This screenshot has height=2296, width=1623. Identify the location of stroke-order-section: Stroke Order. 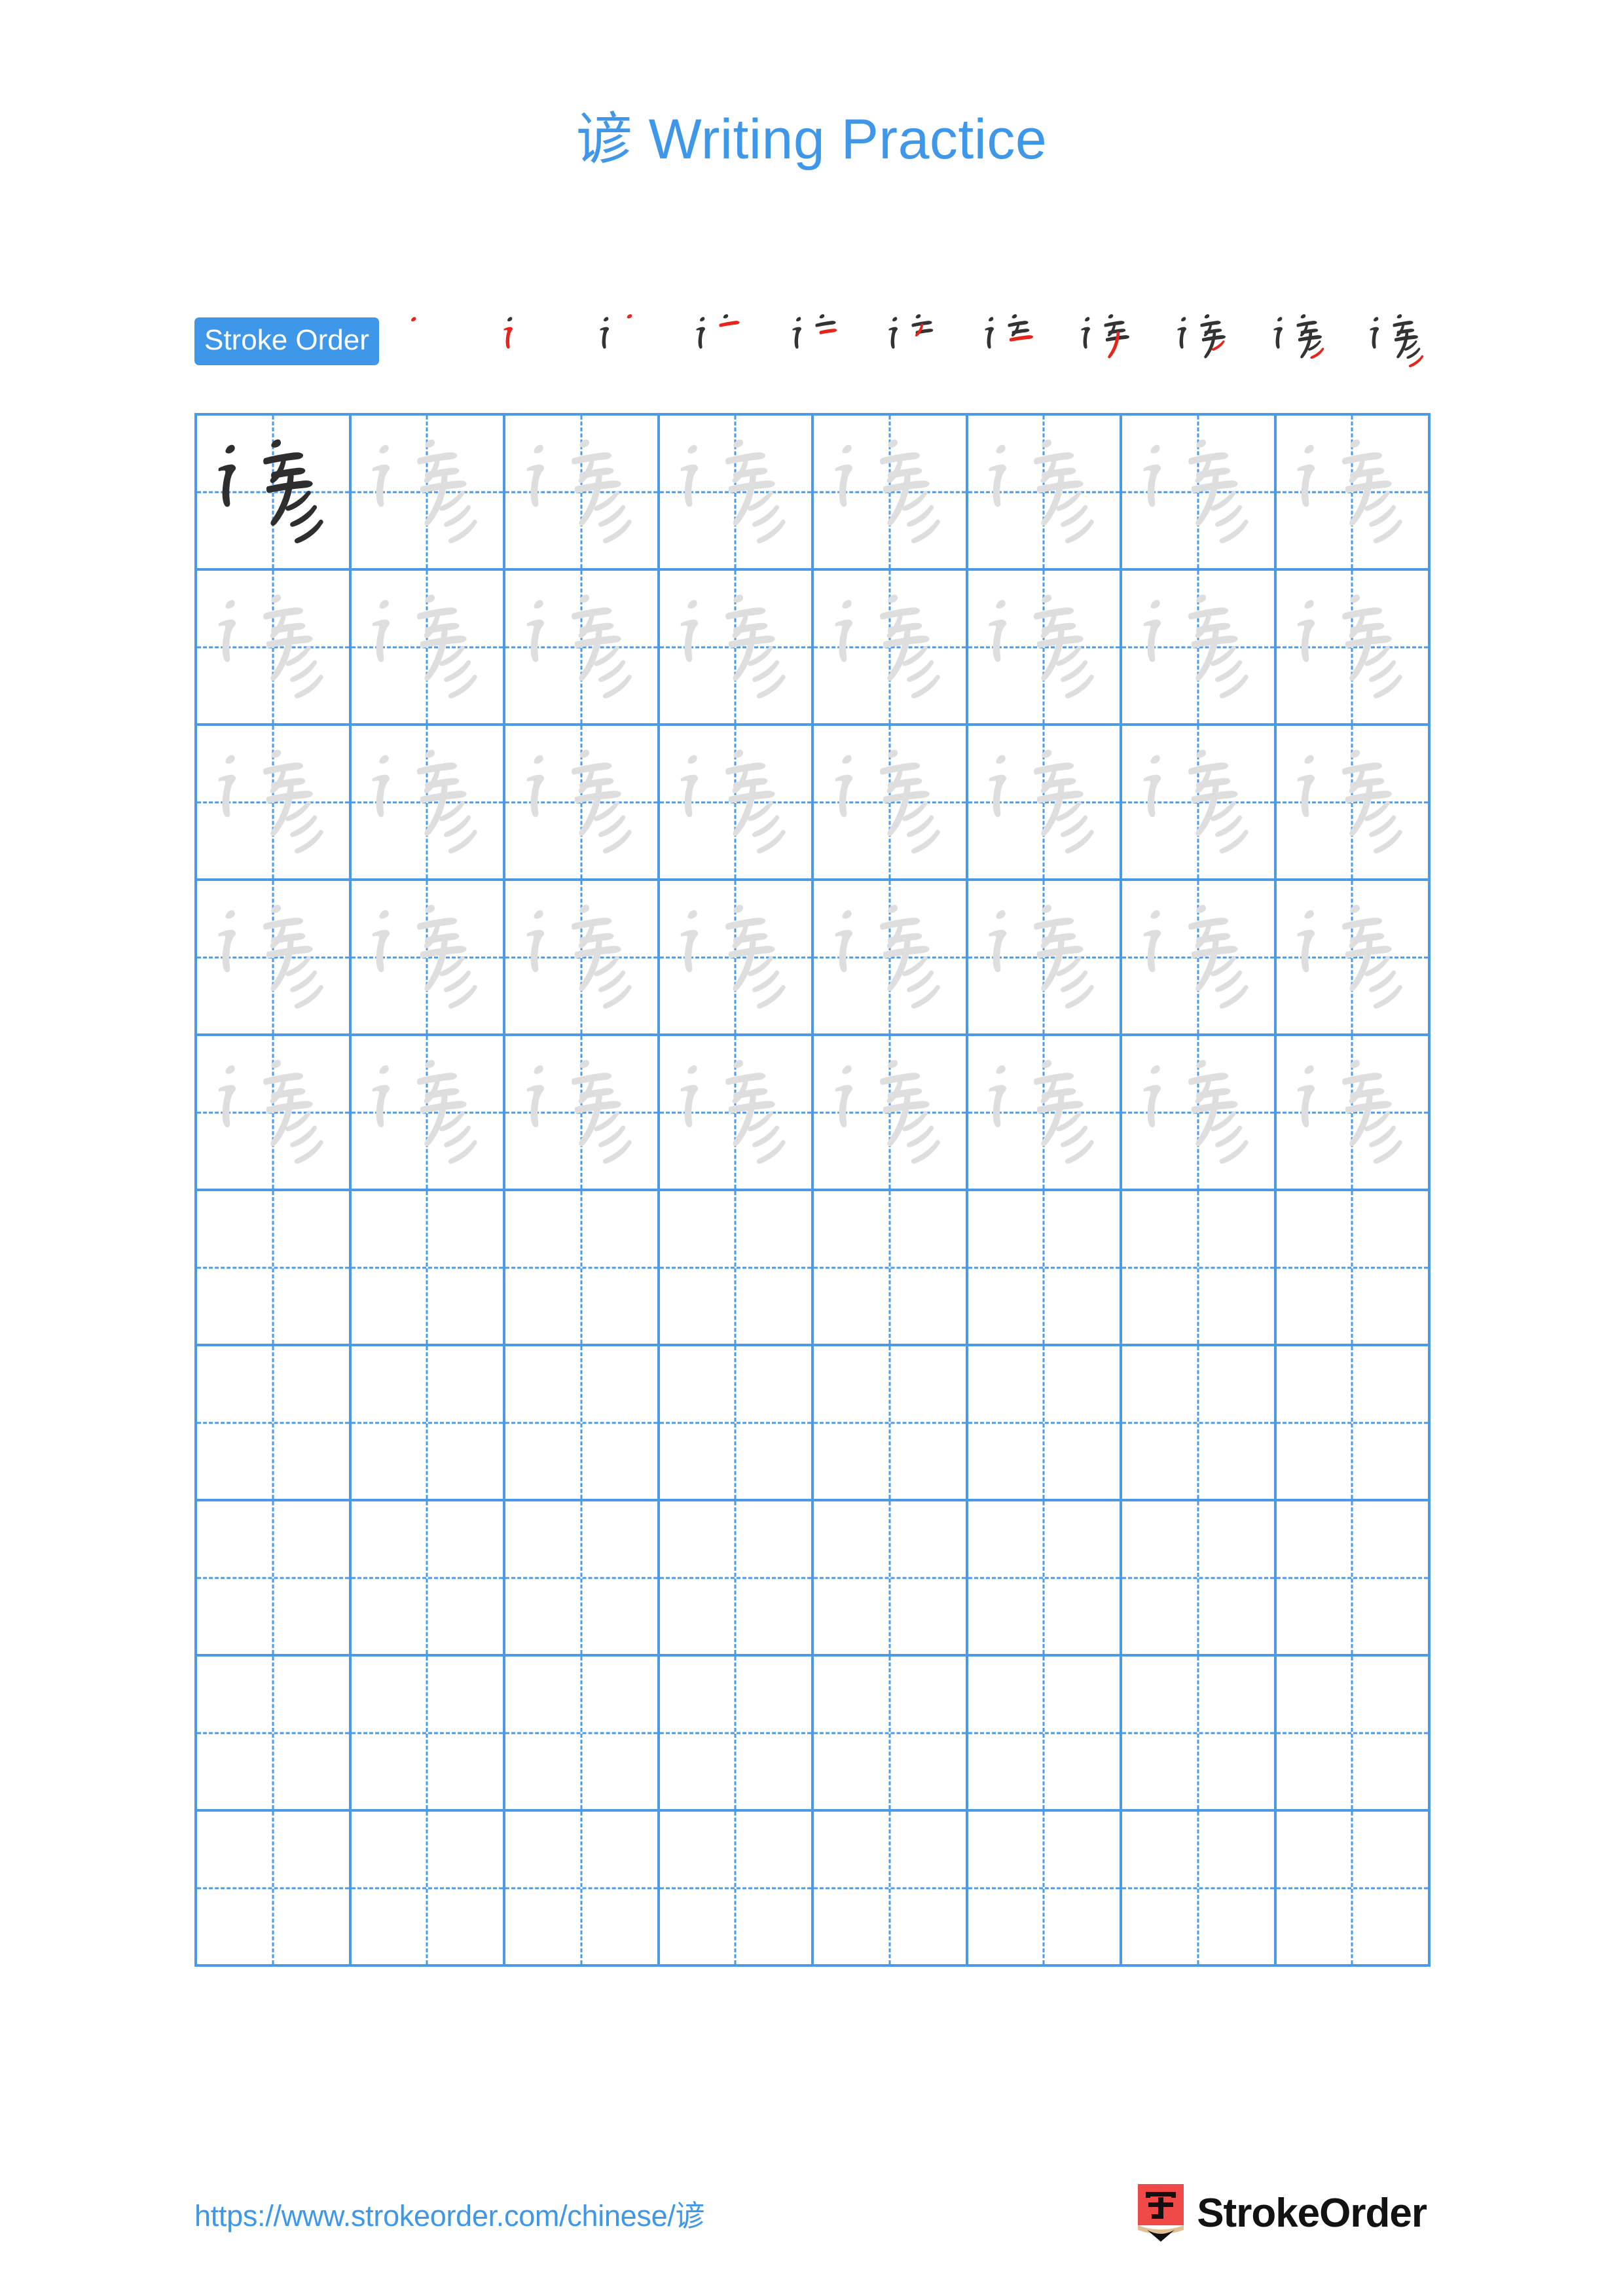
(813, 341).